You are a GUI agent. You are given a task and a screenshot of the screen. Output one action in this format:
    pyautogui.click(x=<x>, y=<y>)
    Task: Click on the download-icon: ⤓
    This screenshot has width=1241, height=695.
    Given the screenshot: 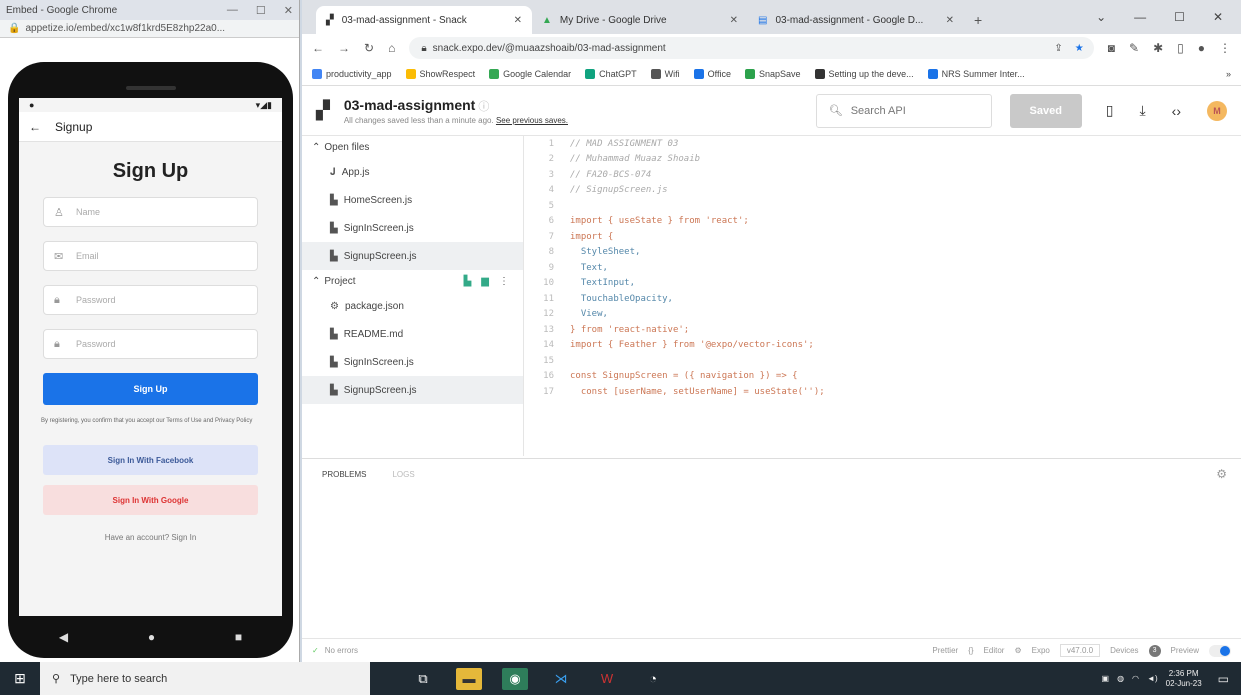 What is the action you would take?
    pyautogui.click(x=1142, y=110)
    